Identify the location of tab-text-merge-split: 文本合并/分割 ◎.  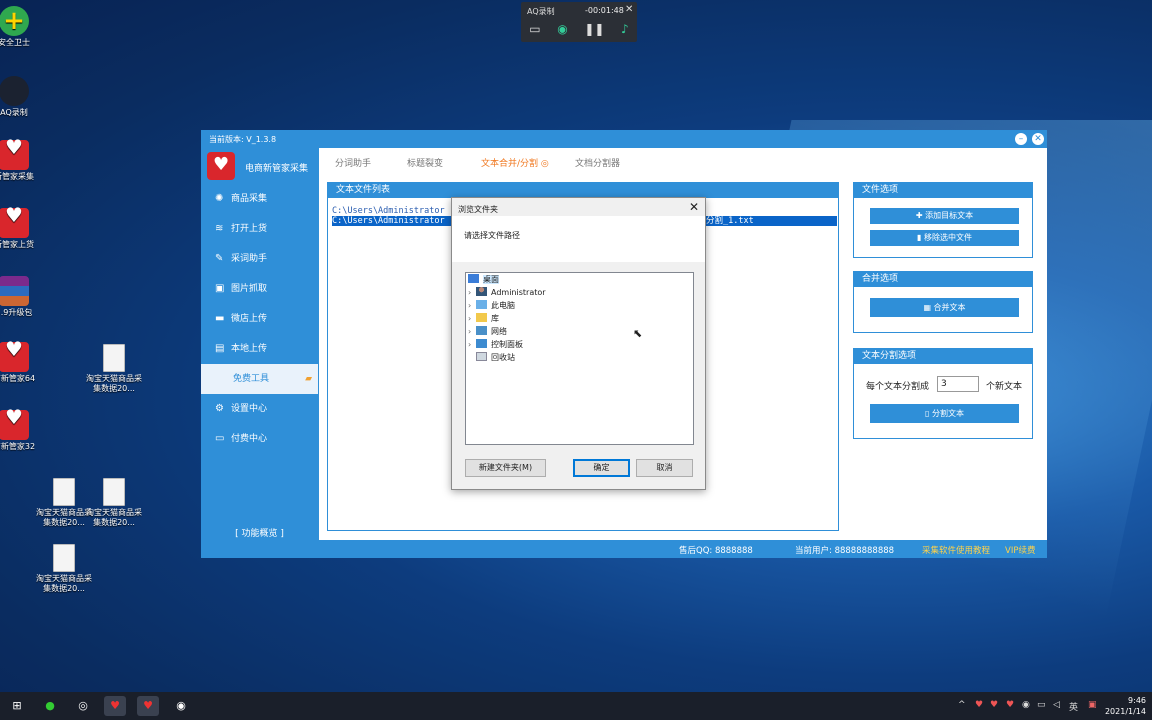
(515, 162).